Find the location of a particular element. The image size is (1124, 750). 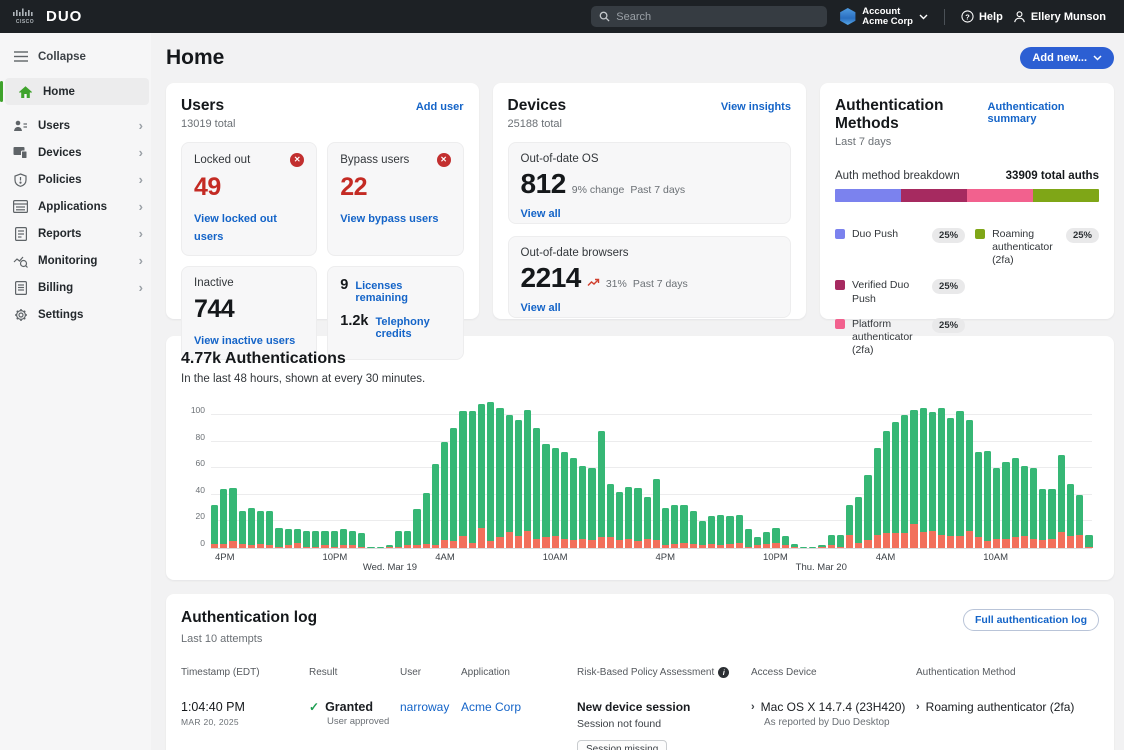

user-link: narroway is located at coordinates (424, 707).